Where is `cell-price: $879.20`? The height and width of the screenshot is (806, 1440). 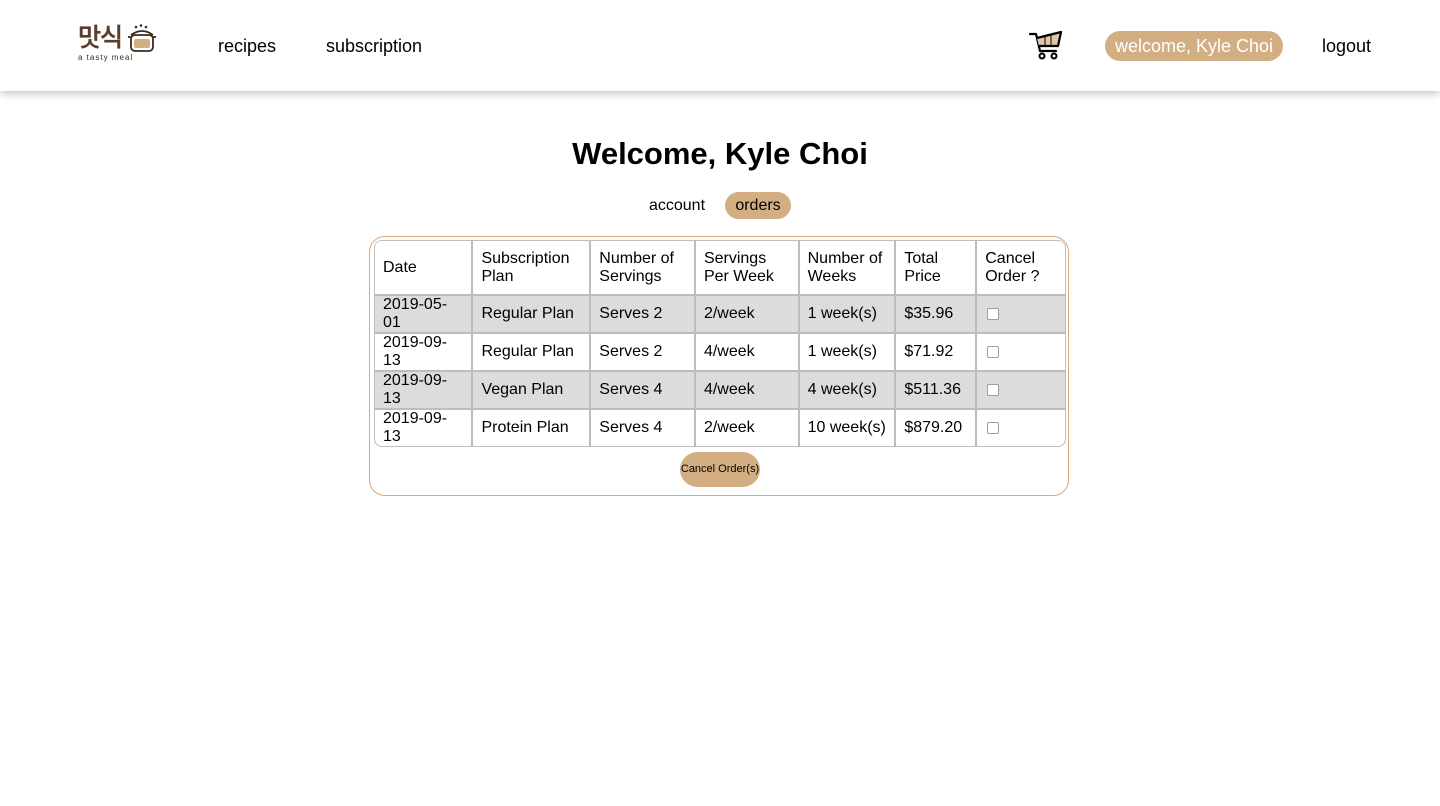 cell-price: $879.20 is located at coordinates (937, 428).